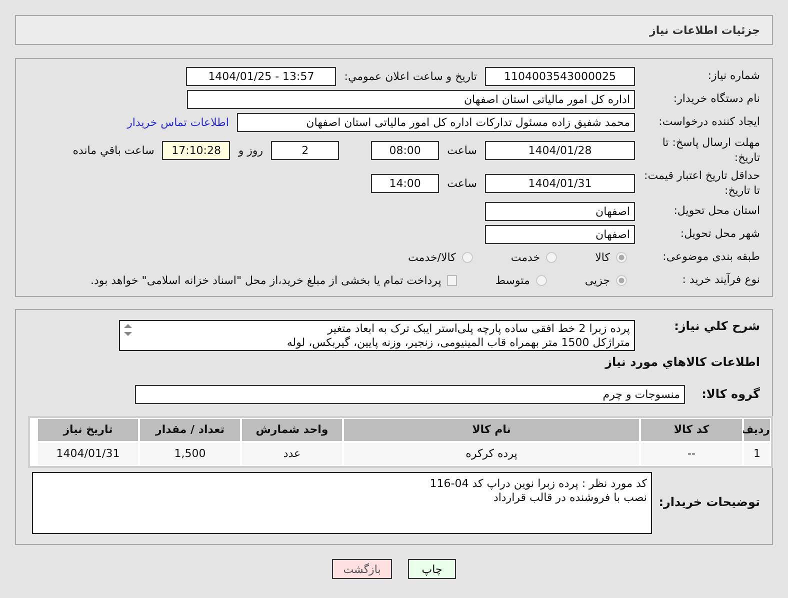 The image size is (788, 598). Describe the element at coordinates (560, 183) in the screenshot. I see `validity-date-field: 1404/01/31` at that location.